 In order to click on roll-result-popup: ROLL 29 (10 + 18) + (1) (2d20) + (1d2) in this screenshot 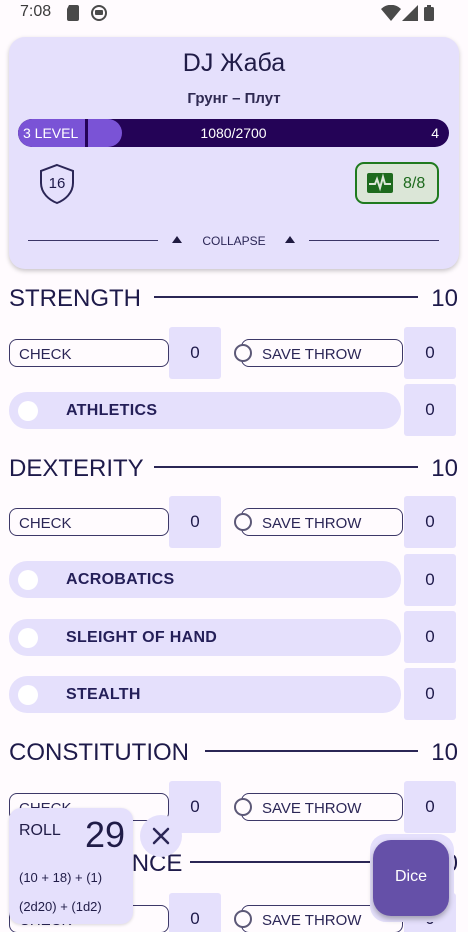, I will do `click(71, 866)`.